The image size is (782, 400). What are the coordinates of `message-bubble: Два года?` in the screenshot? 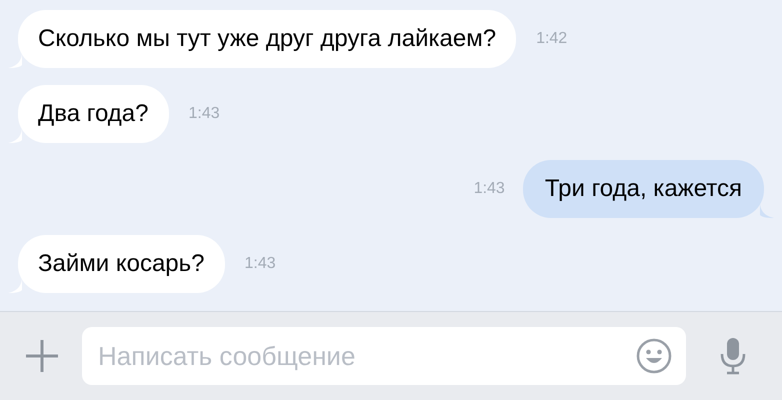 It's located at (93, 114).